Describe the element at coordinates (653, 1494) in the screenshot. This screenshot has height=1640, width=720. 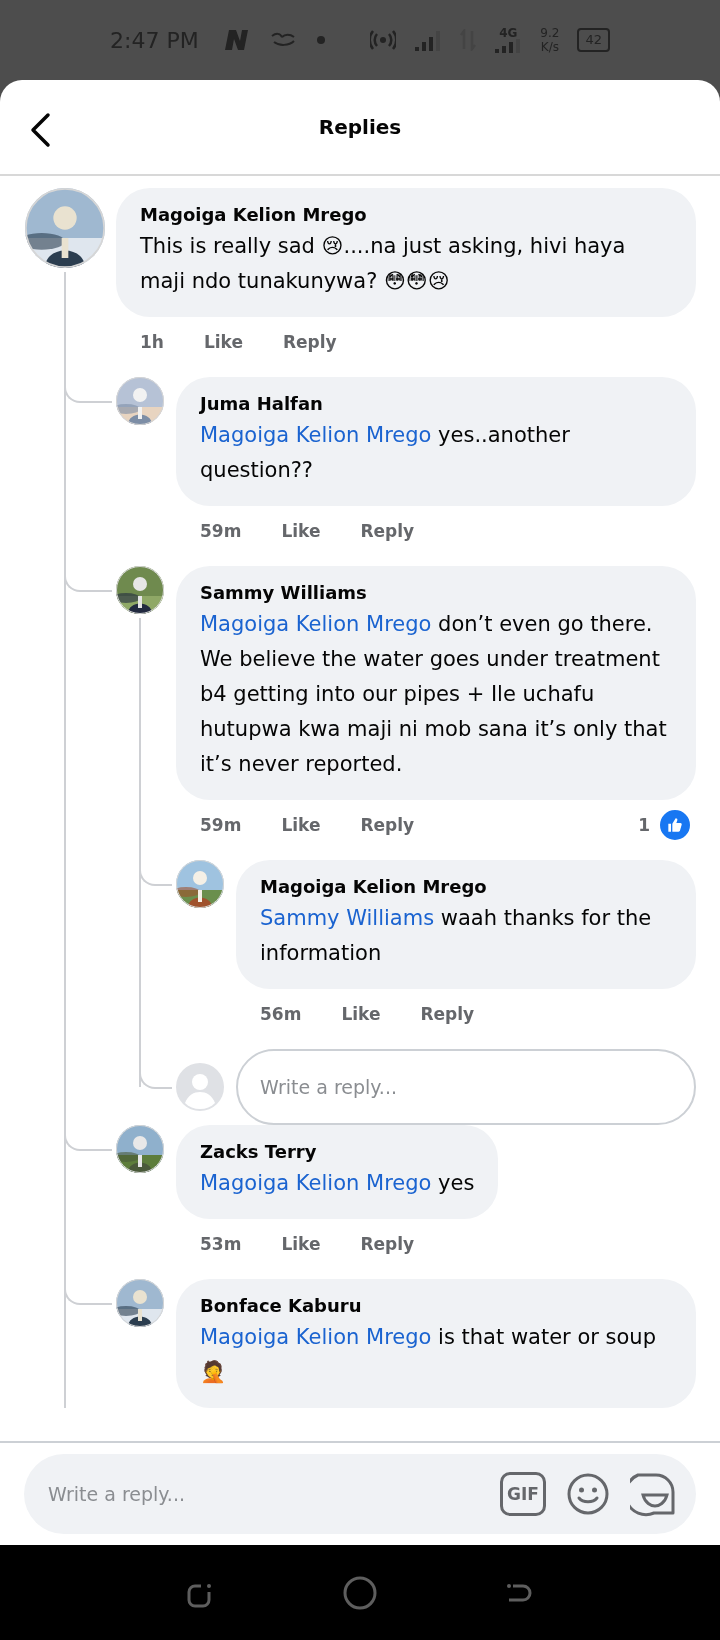
I see `sticker-button` at that location.